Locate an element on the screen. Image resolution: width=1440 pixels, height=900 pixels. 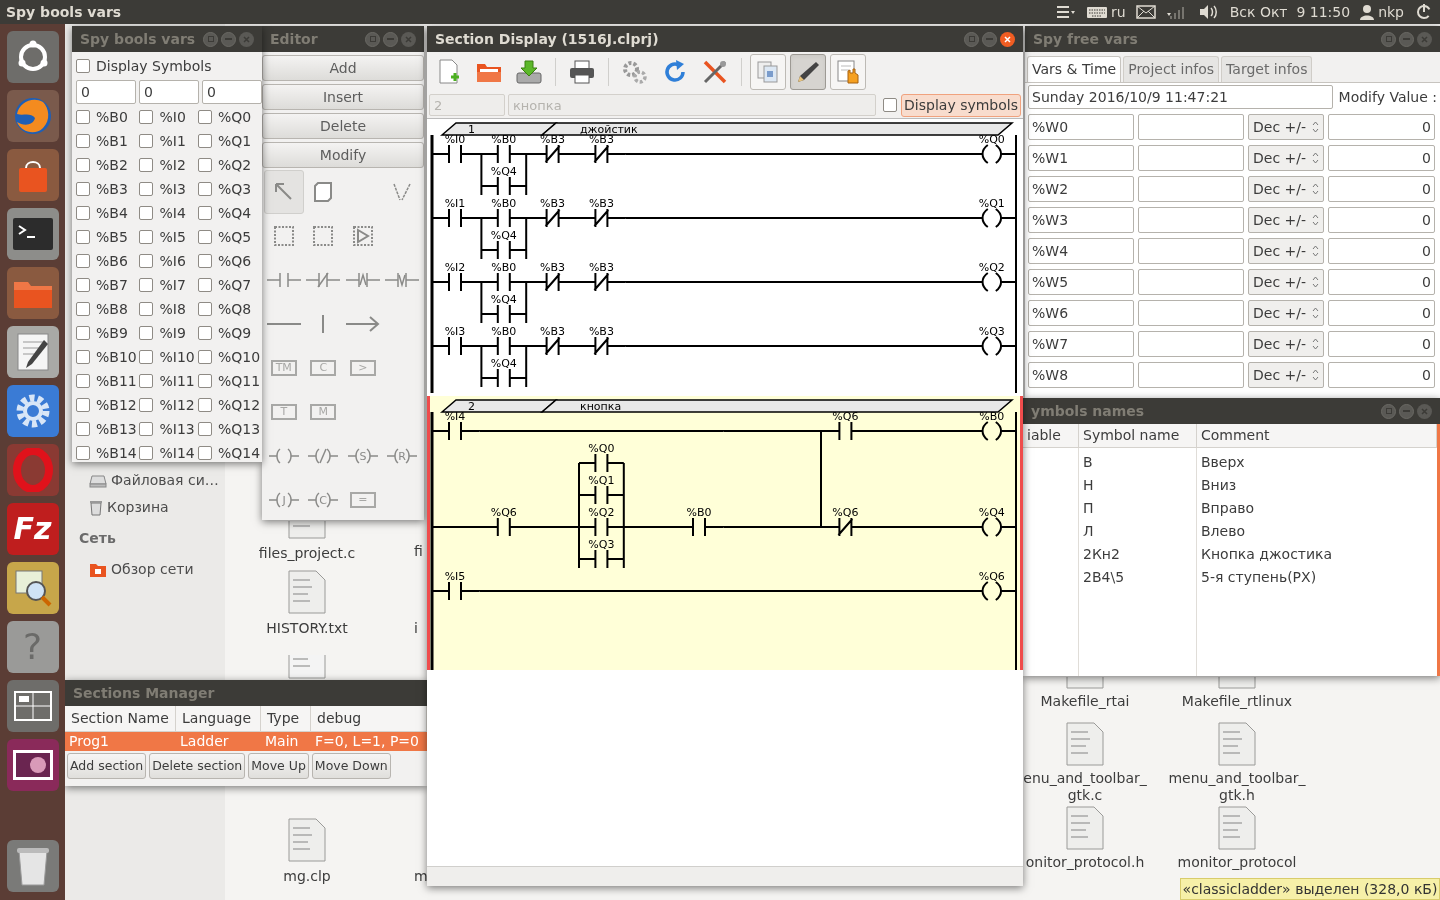
variable-field: %W2 is located at coordinates (1081, 189).